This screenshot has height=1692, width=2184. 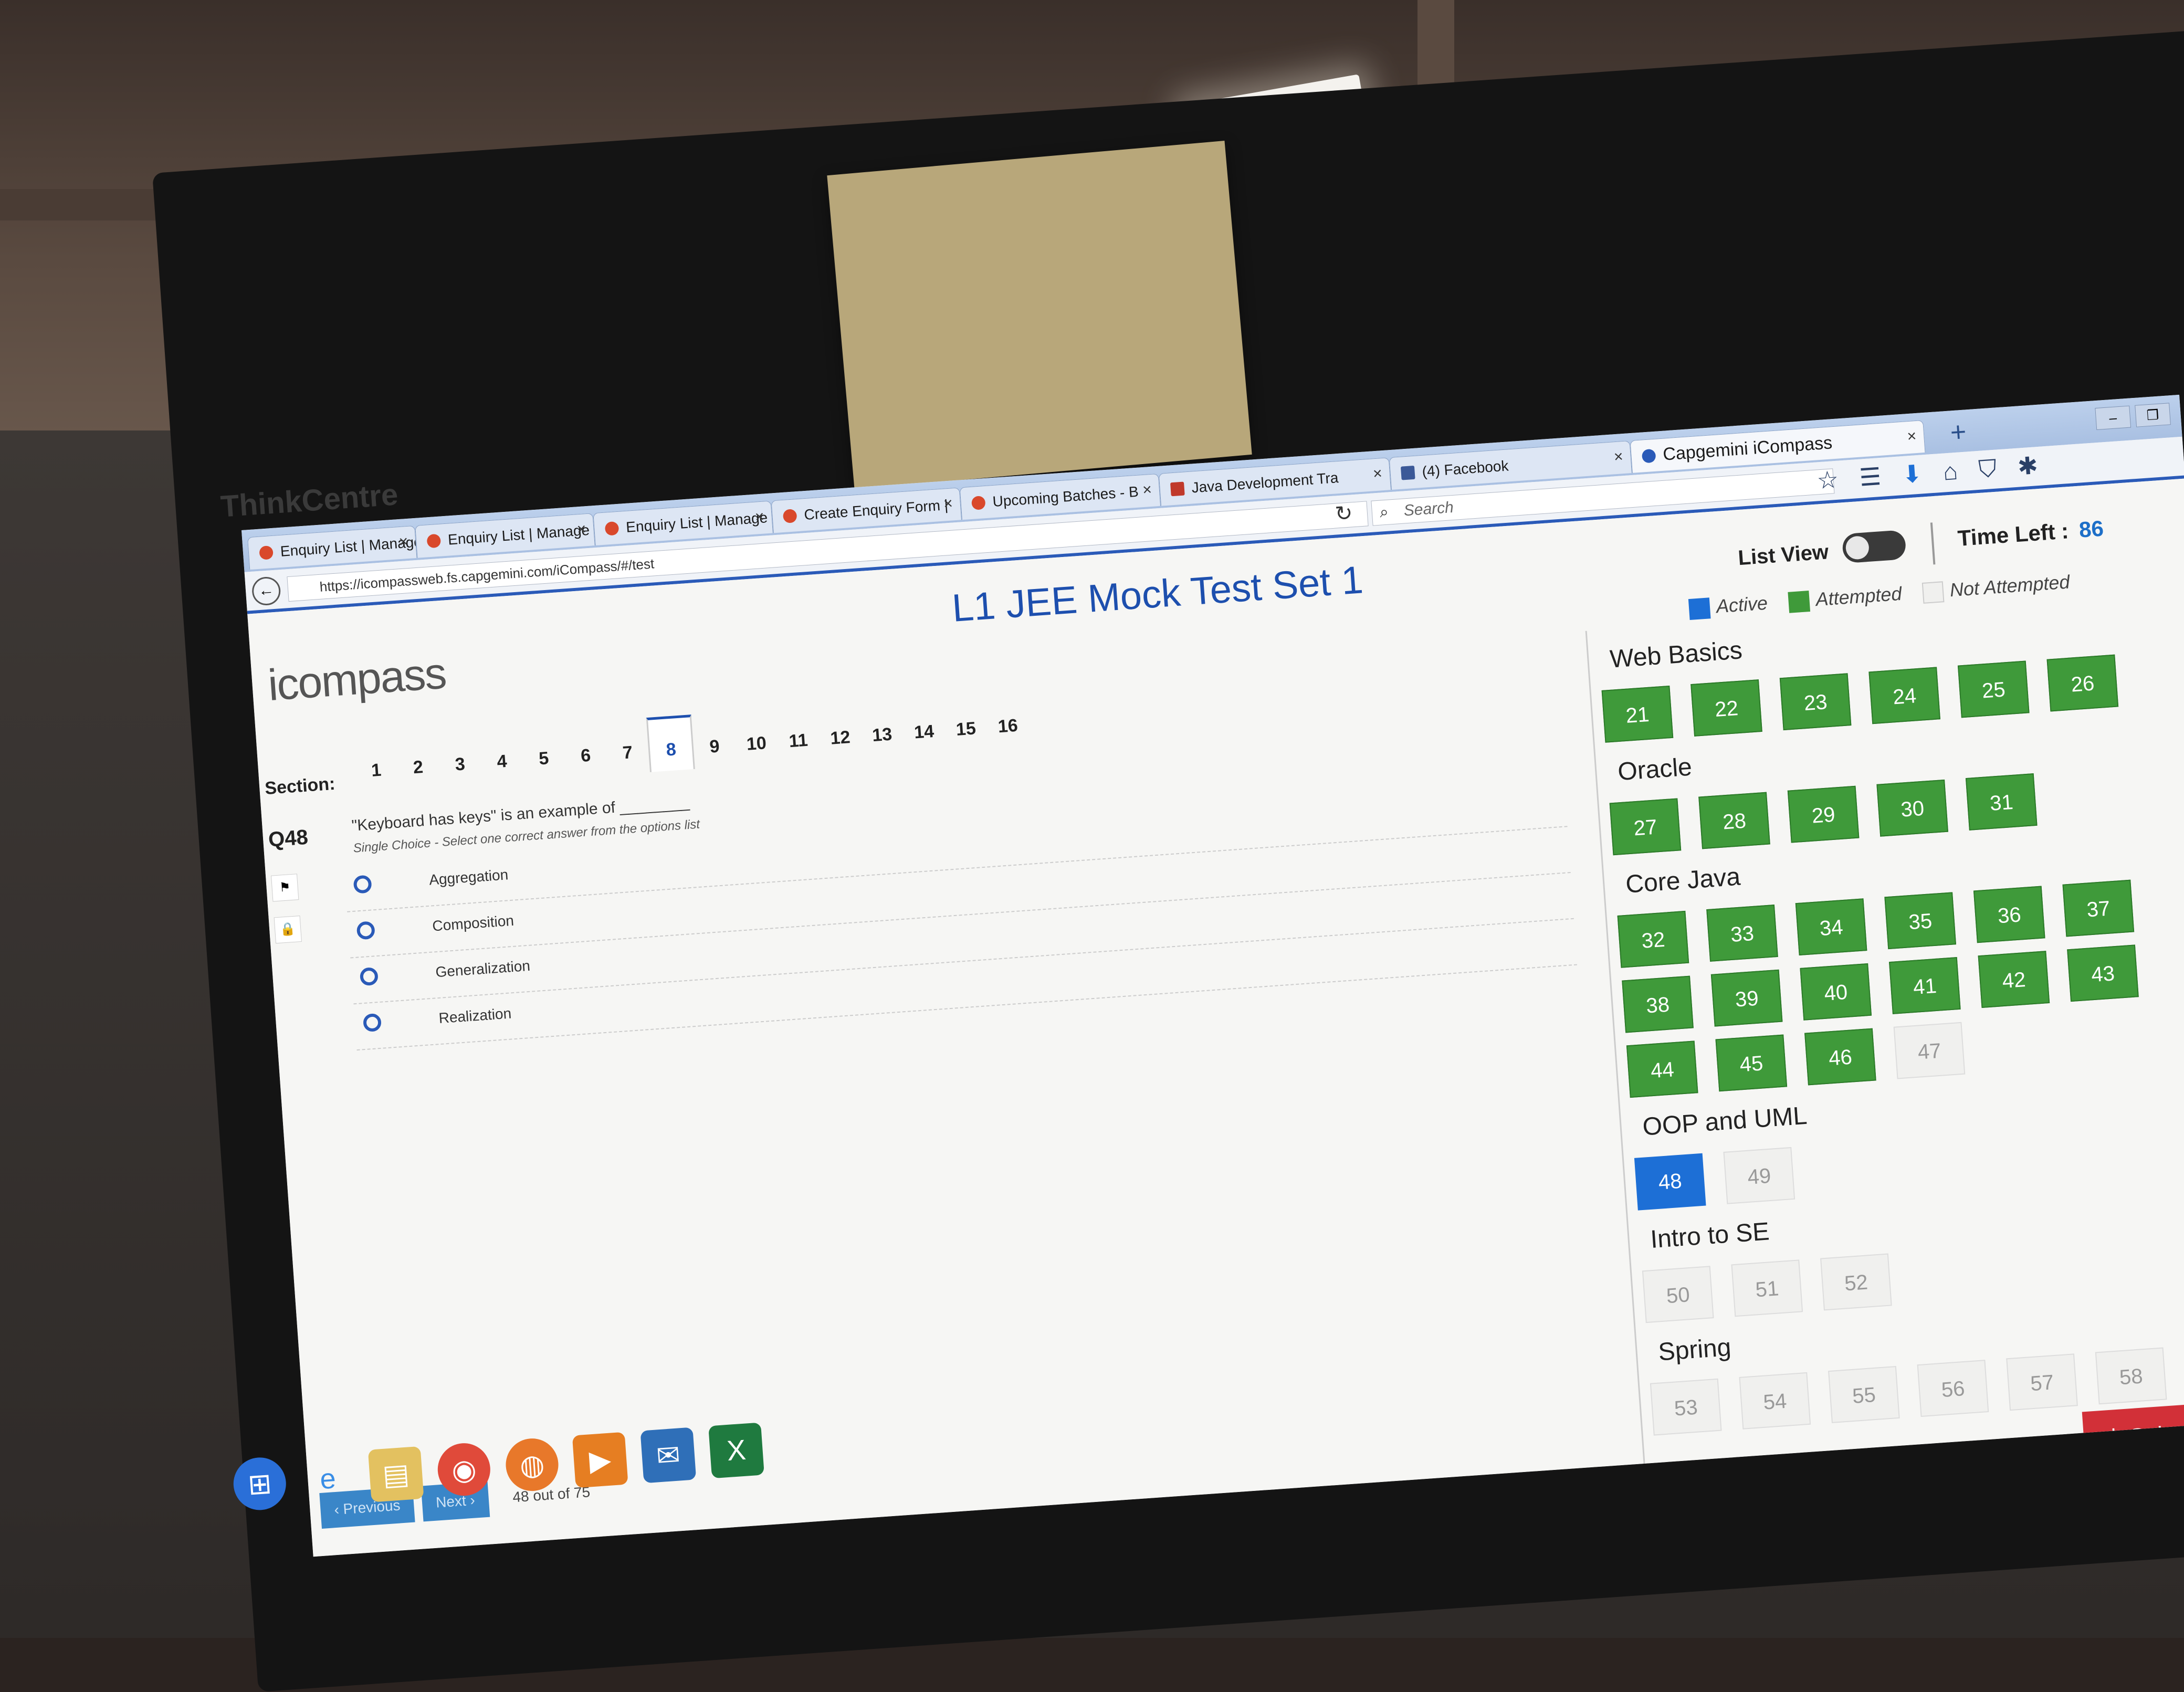 What do you see at coordinates (1742, 933) in the screenshot?
I see `question-button-attempted: 33` at bounding box center [1742, 933].